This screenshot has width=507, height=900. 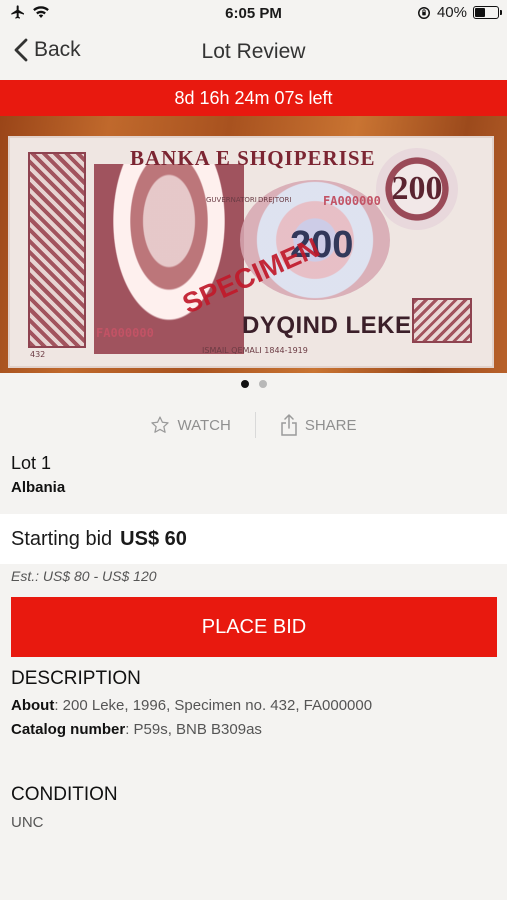 I want to click on catalog-value: : P59s, BNB B309as, so click(x=193, y=729).